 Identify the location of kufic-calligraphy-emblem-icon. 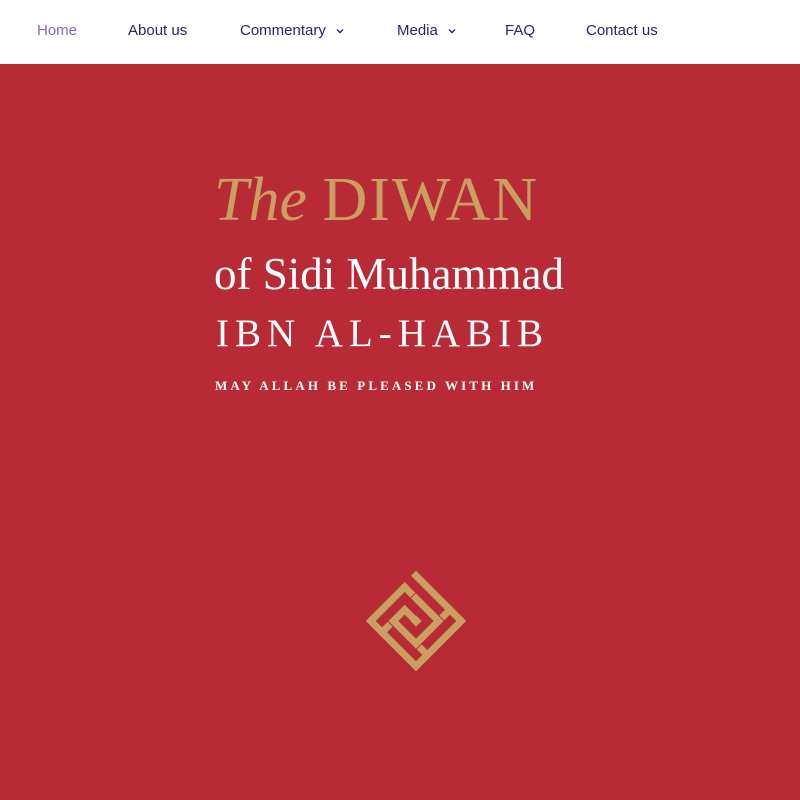
(416, 621).